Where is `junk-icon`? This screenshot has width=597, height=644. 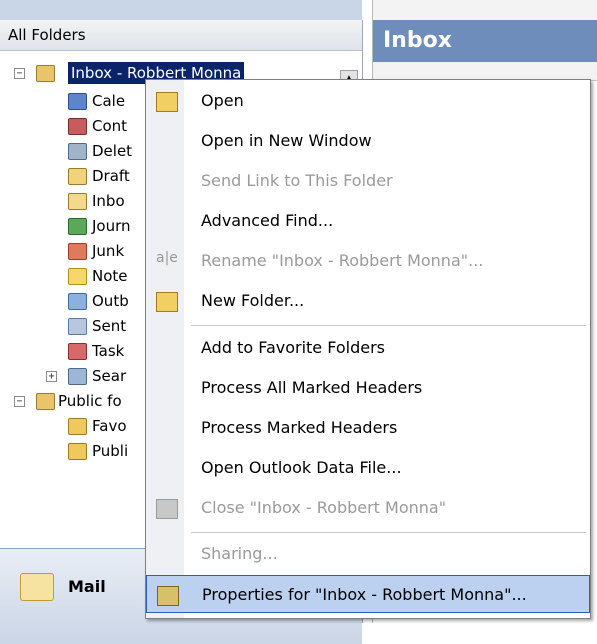 junk-icon is located at coordinates (77, 251).